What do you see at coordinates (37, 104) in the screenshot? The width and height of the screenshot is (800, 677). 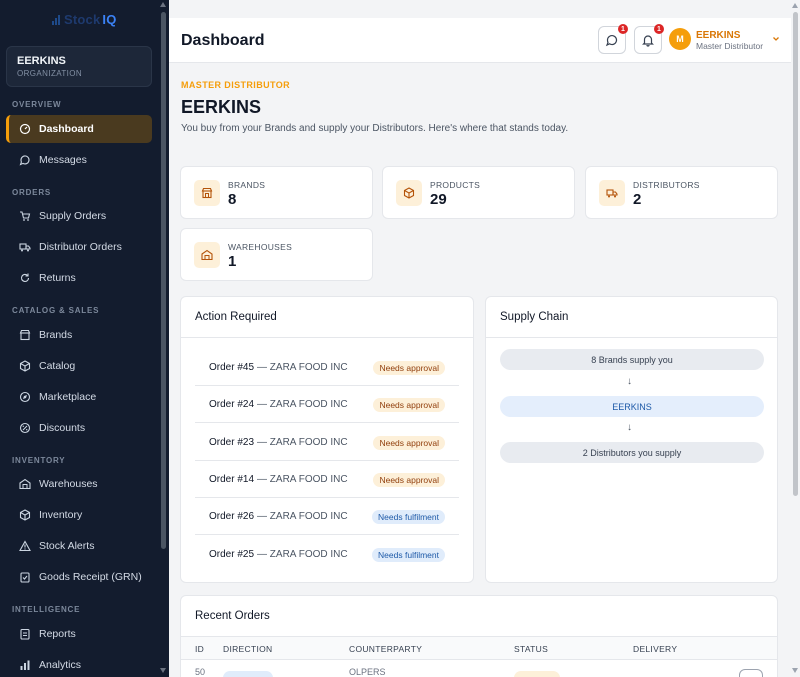 I see `section-overview: OVERVIEW` at bounding box center [37, 104].